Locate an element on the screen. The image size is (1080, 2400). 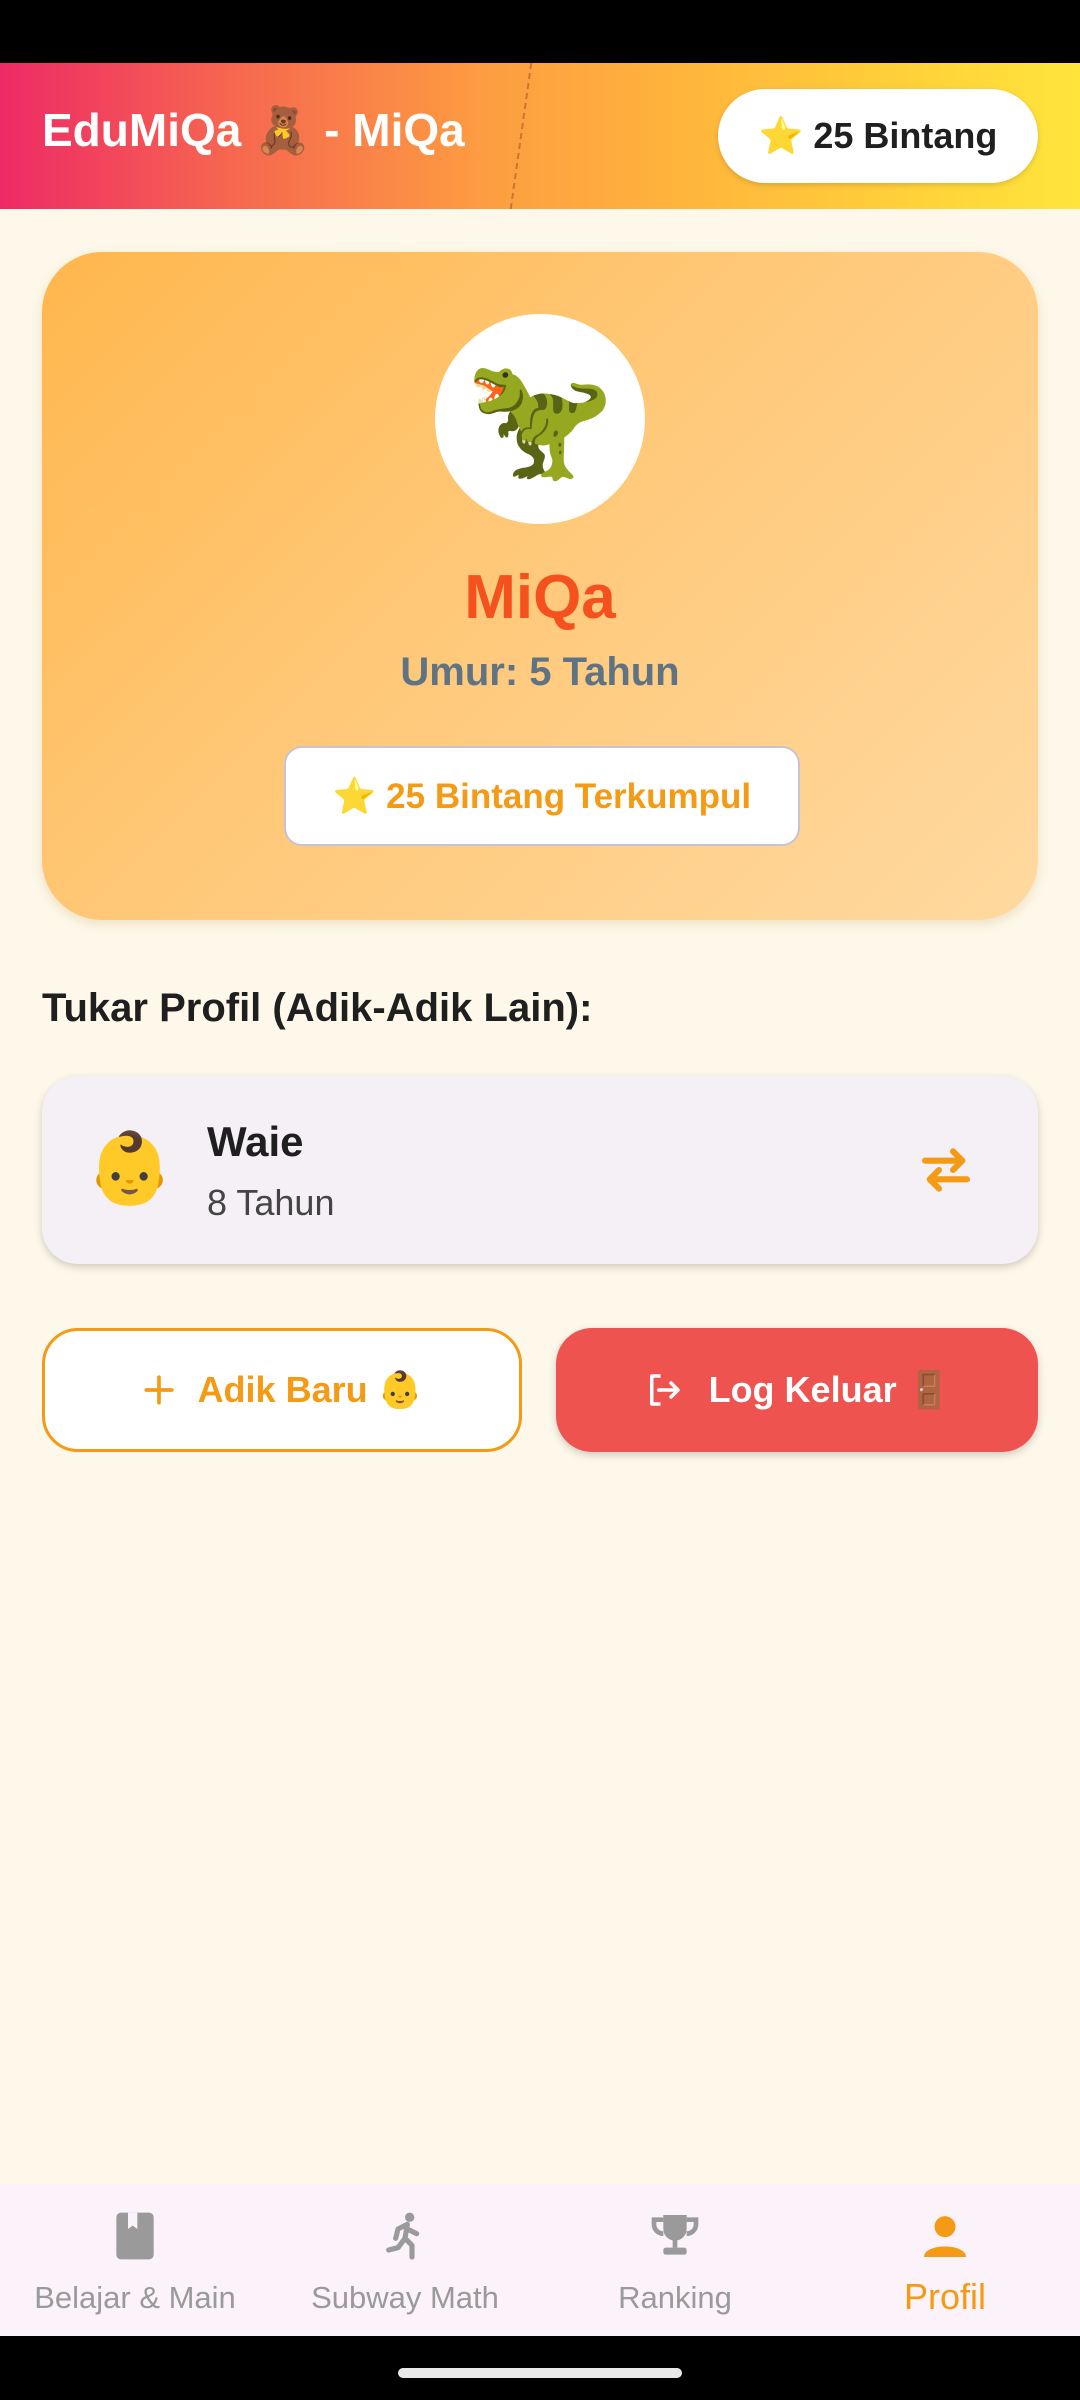
logout-icon is located at coordinates (664, 1390).